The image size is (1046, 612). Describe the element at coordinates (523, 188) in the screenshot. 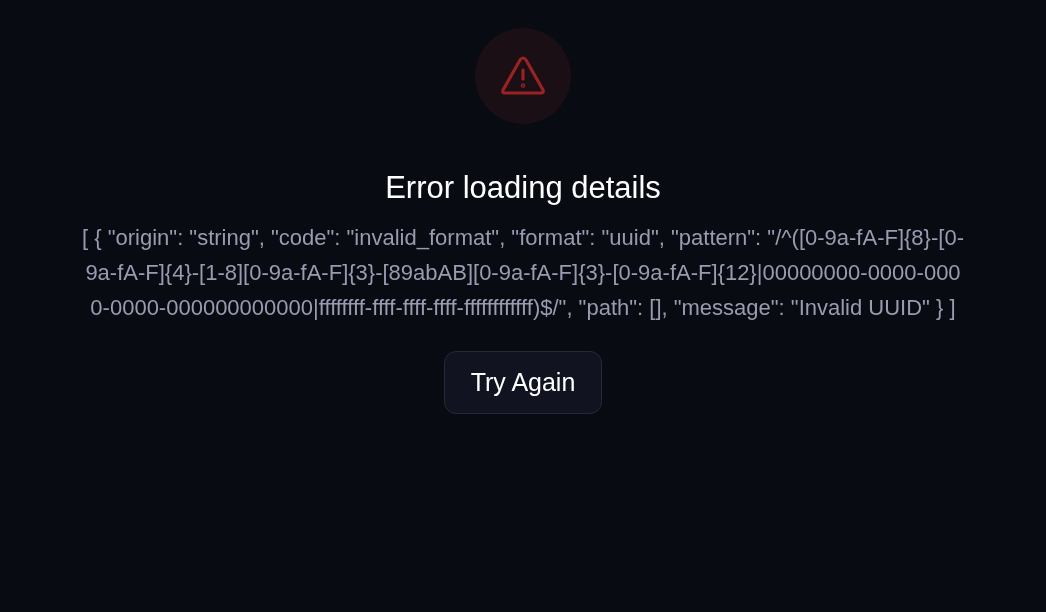

I see `error-title: Error loading details` at that location.